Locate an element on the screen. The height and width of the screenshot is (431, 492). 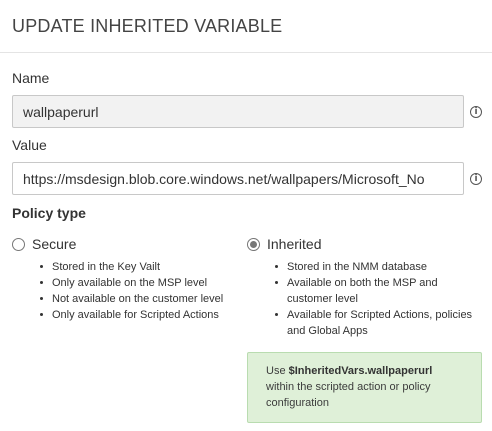
name-info-icon: i is located at coordinates (476, 112).